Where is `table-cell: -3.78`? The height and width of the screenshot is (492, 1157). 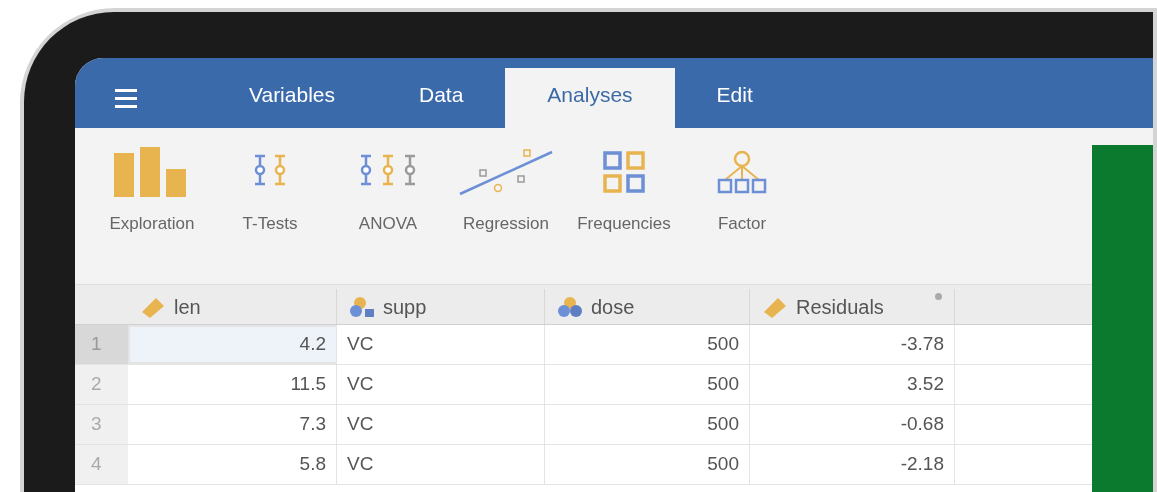
table-cell: -3.78 is located at coordinates (852, 344).